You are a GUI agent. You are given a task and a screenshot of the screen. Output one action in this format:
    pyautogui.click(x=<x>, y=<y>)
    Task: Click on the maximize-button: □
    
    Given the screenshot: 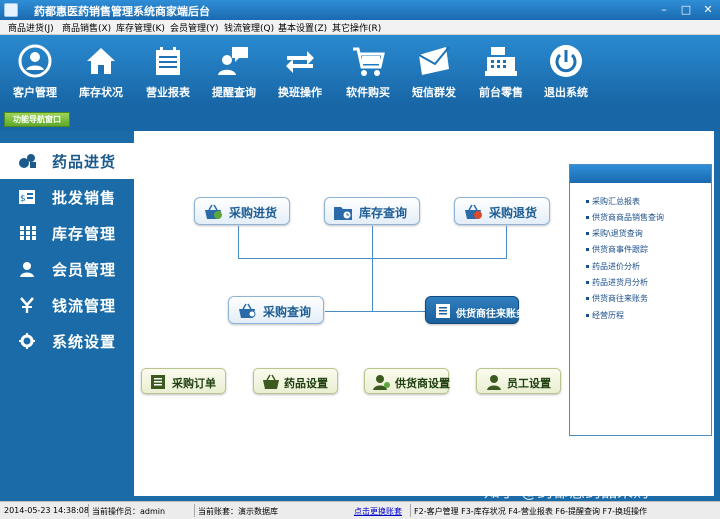 What is the action you would take?
    pyautogui.click(x=686, y=10)
    